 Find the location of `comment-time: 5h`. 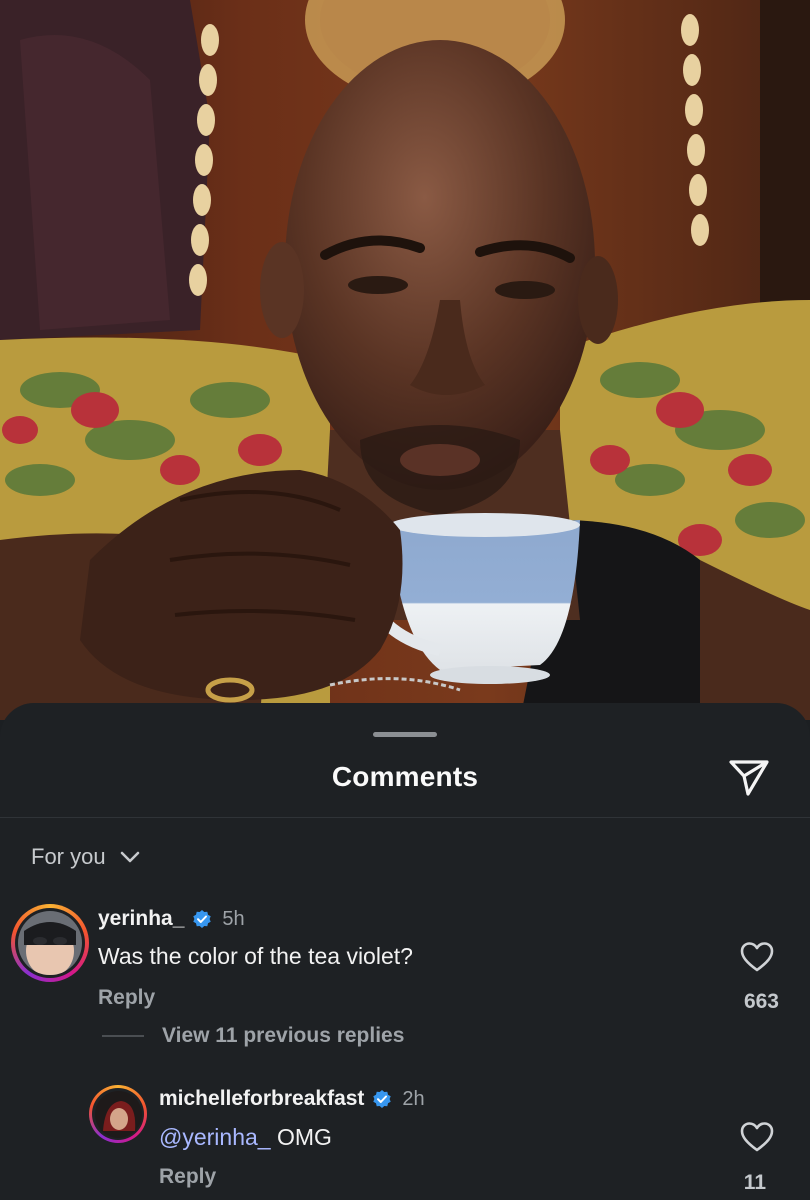

comment-time: 5h is located at coordinates (233, 918).